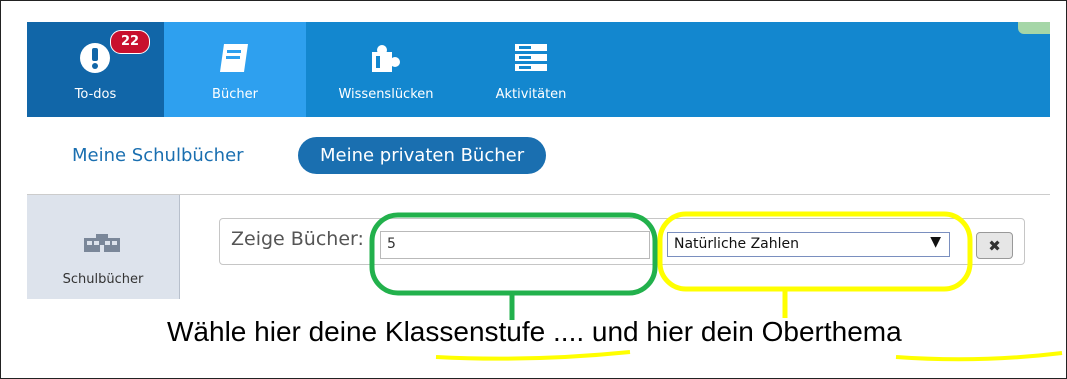 Image resolution: width=1067 pixels, height=379 pixels. Describe the element at coordinates (533, 355) in the screenshot. I see `klassenstufe-underline` at that location.